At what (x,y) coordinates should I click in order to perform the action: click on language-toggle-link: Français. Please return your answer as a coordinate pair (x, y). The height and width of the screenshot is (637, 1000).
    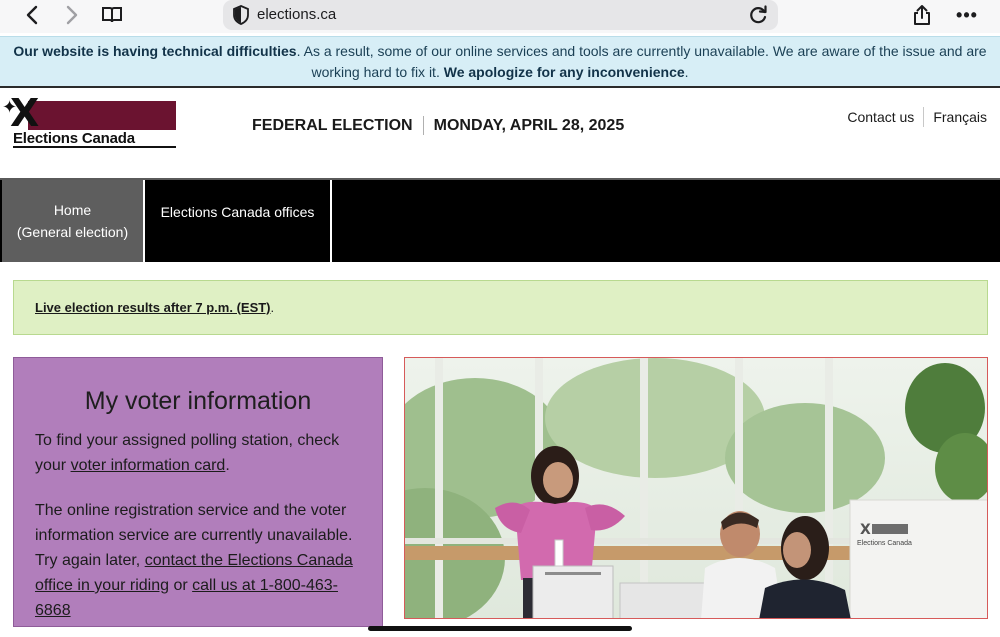
    Looking at the image, I should click on (960, 117).